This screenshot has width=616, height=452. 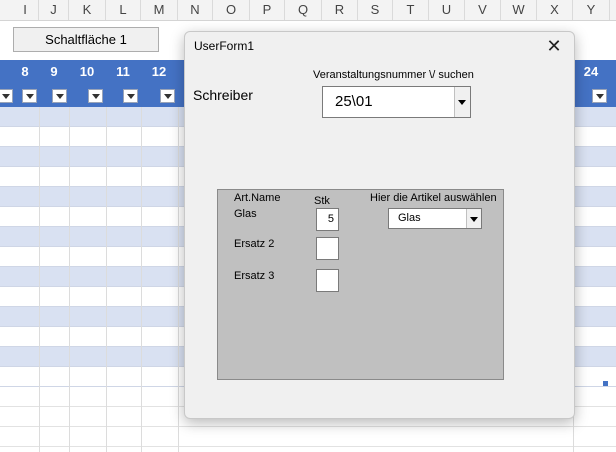 What do you see at coordinates (519, 10) in the screenshot?
I see `col-header-W: W` at bounding box center [519, 10].